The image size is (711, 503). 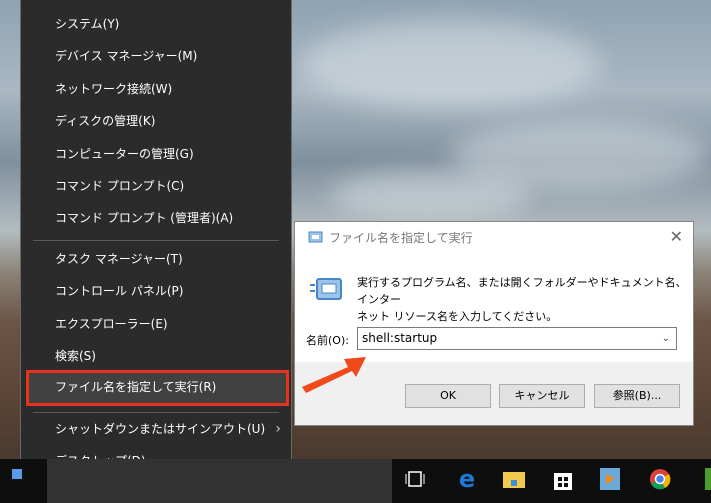 What do you see at coordinates (156, 324) in the screenshot?
I see `menu-item-explorer: エクスプローラー(E)` at bounding box center [156, 324].